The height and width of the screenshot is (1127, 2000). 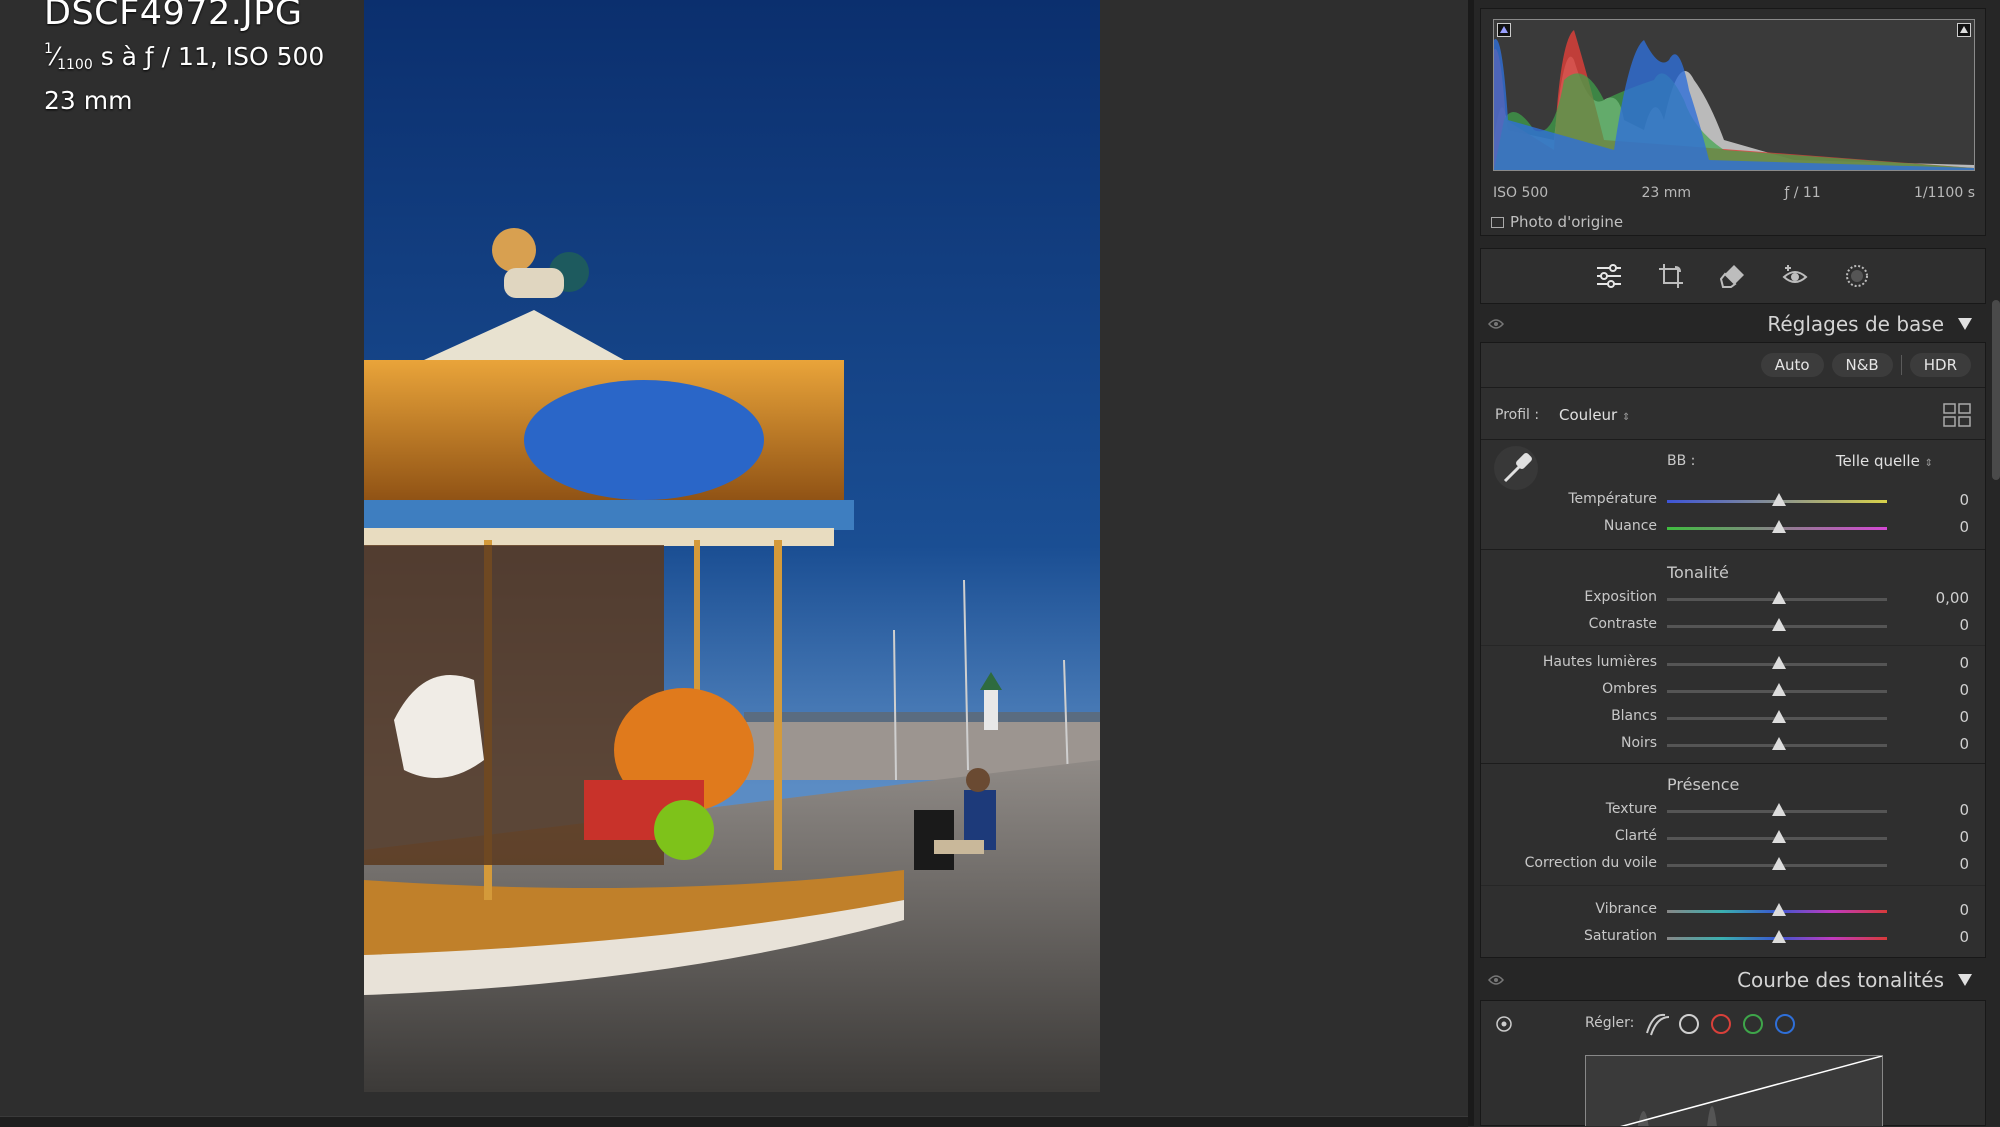 What do you see at coordinates (1795, 276) in the screenshot?
I see `redeye-icon` at bounding box center [1795, 276].